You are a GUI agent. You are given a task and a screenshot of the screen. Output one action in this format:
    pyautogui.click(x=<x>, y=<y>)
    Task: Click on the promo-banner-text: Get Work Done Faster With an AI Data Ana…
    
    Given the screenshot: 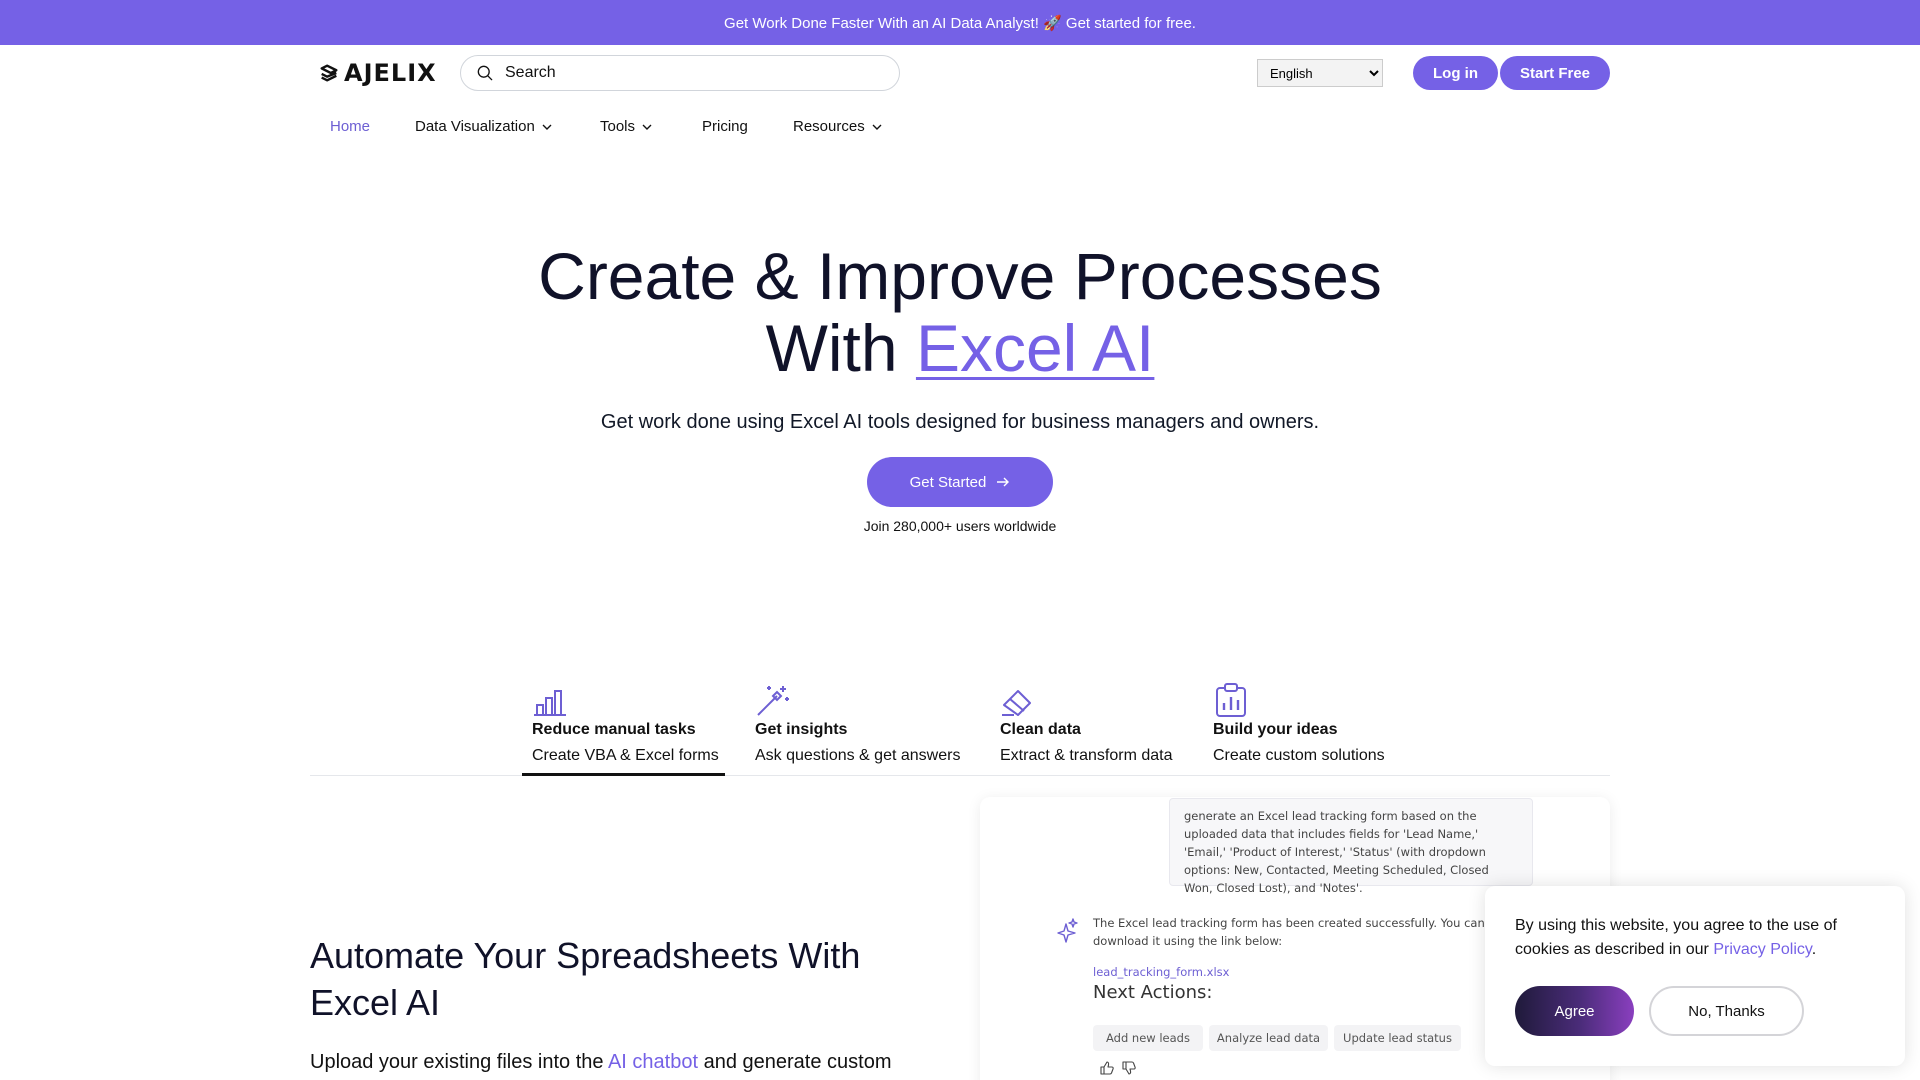 What is the action you would take?
    pyautogui.click(x=960, y=23)
    